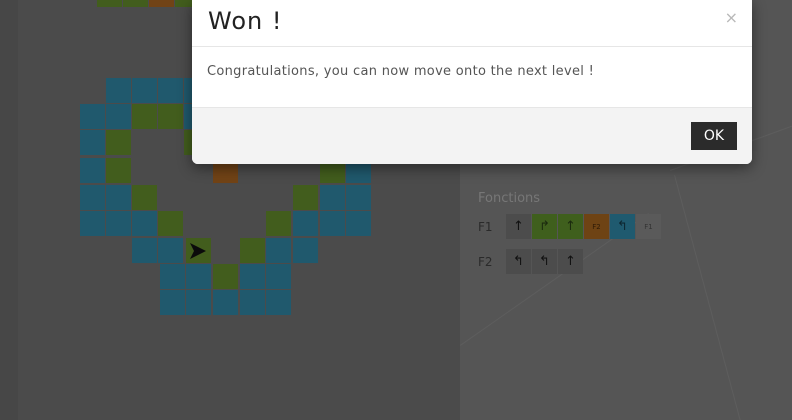 The width and height of the screenshot is (792, 420). I want to click on ok-button: OK, so click(714, 136).